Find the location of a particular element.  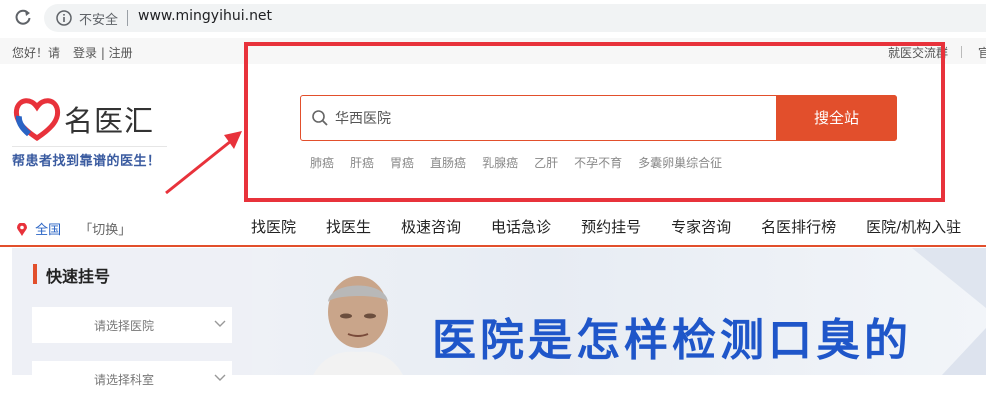

location-selector: 全国 「切换」 is located at coordinates (74, 228).